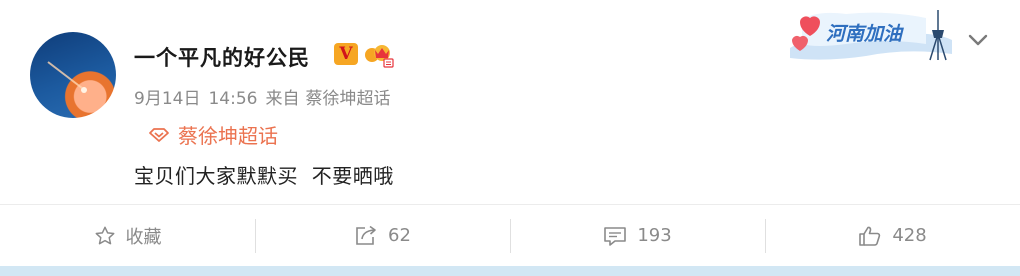 This screenshot has width=1020, height=276. I want to click on like-button: 428, so click(892, 235).